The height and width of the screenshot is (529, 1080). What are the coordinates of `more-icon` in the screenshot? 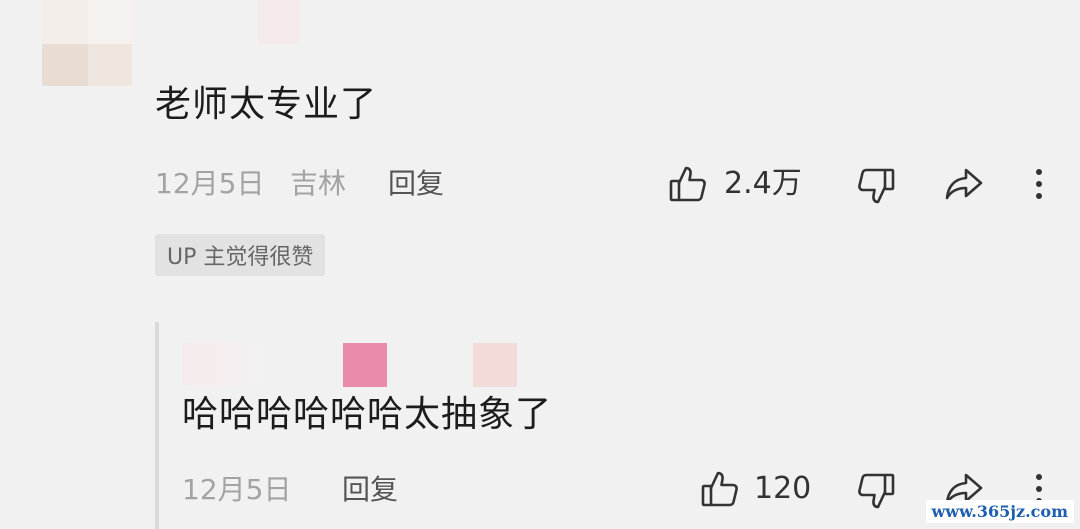 It's located at (1039, 184).